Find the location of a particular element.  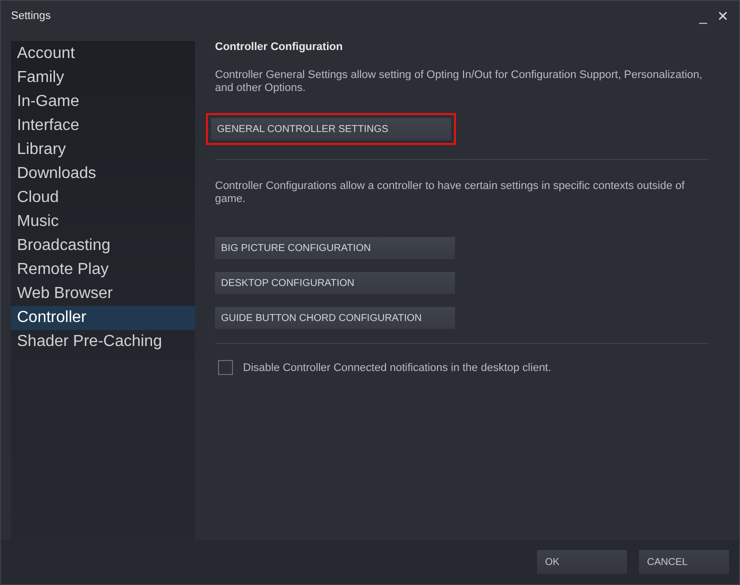

configuration-button: DESKTOP CONFIGURATION is located at coordinates (335, 283).